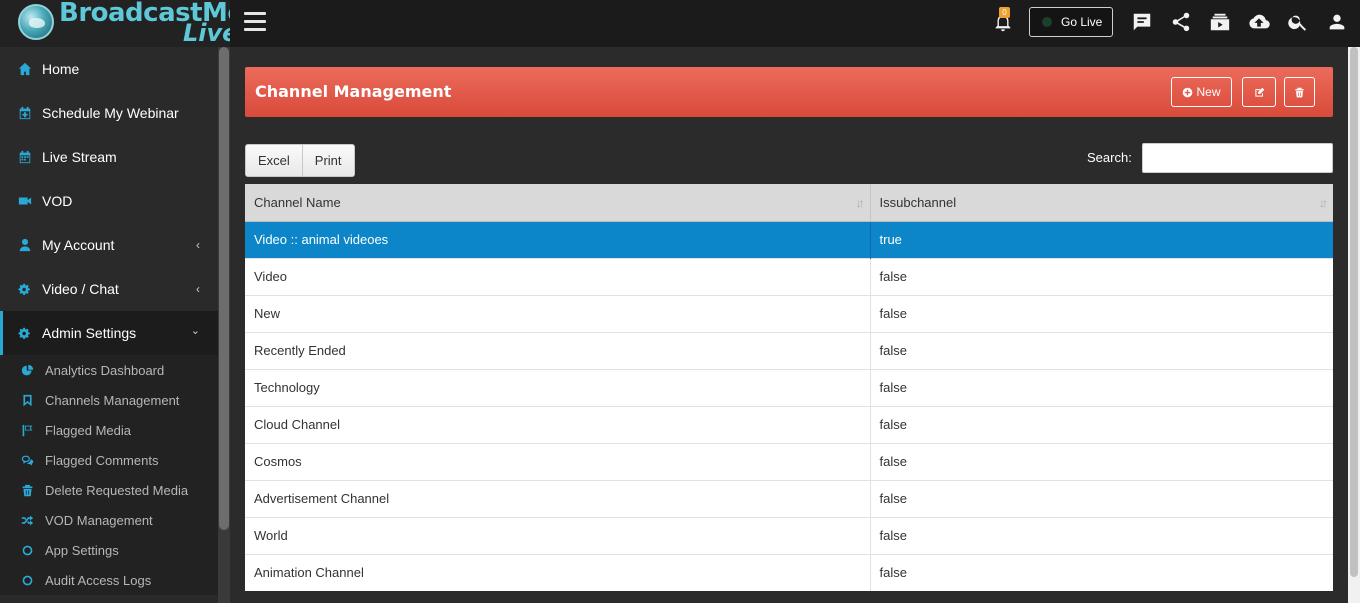 The width and height of the screenshot is (1360, 603). What do you see at coordinates (327, 160) in the screenshot?
I see `print-button: Print` at bounding box center [327, 160].